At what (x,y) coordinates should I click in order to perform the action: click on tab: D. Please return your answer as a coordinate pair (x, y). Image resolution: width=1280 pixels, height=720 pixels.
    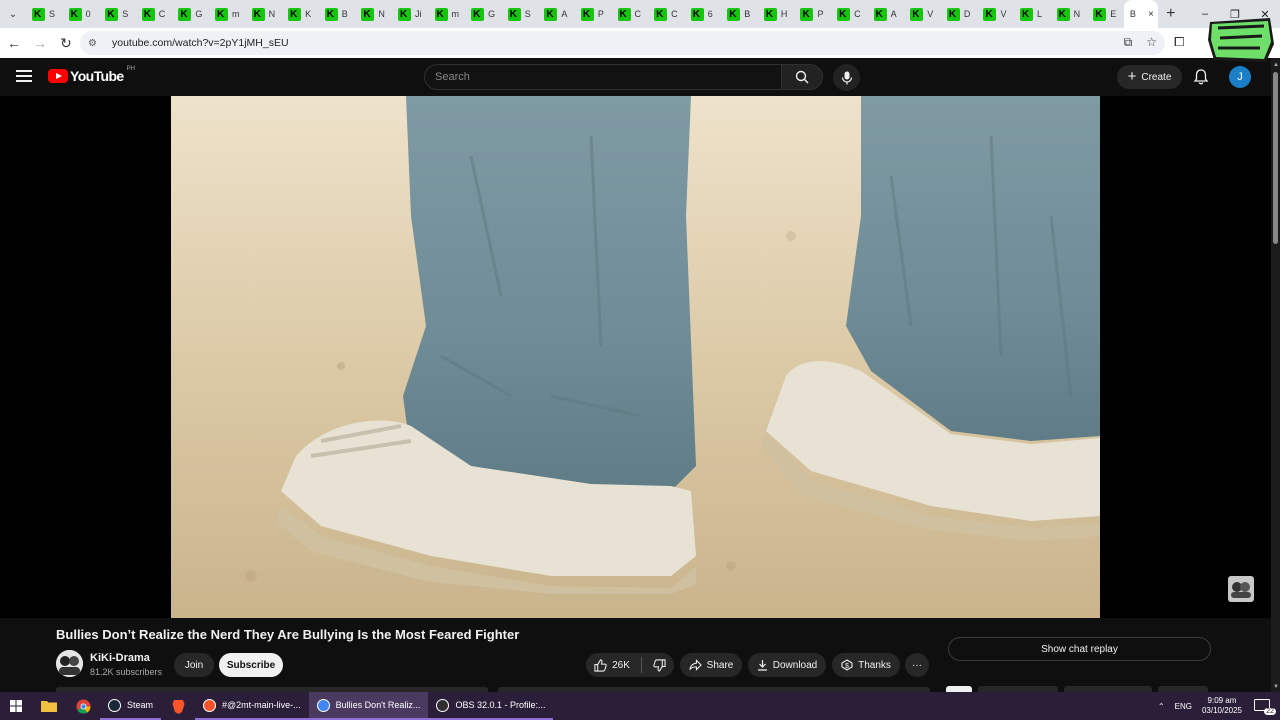
    Looking at the image, I should click on (959, 14).